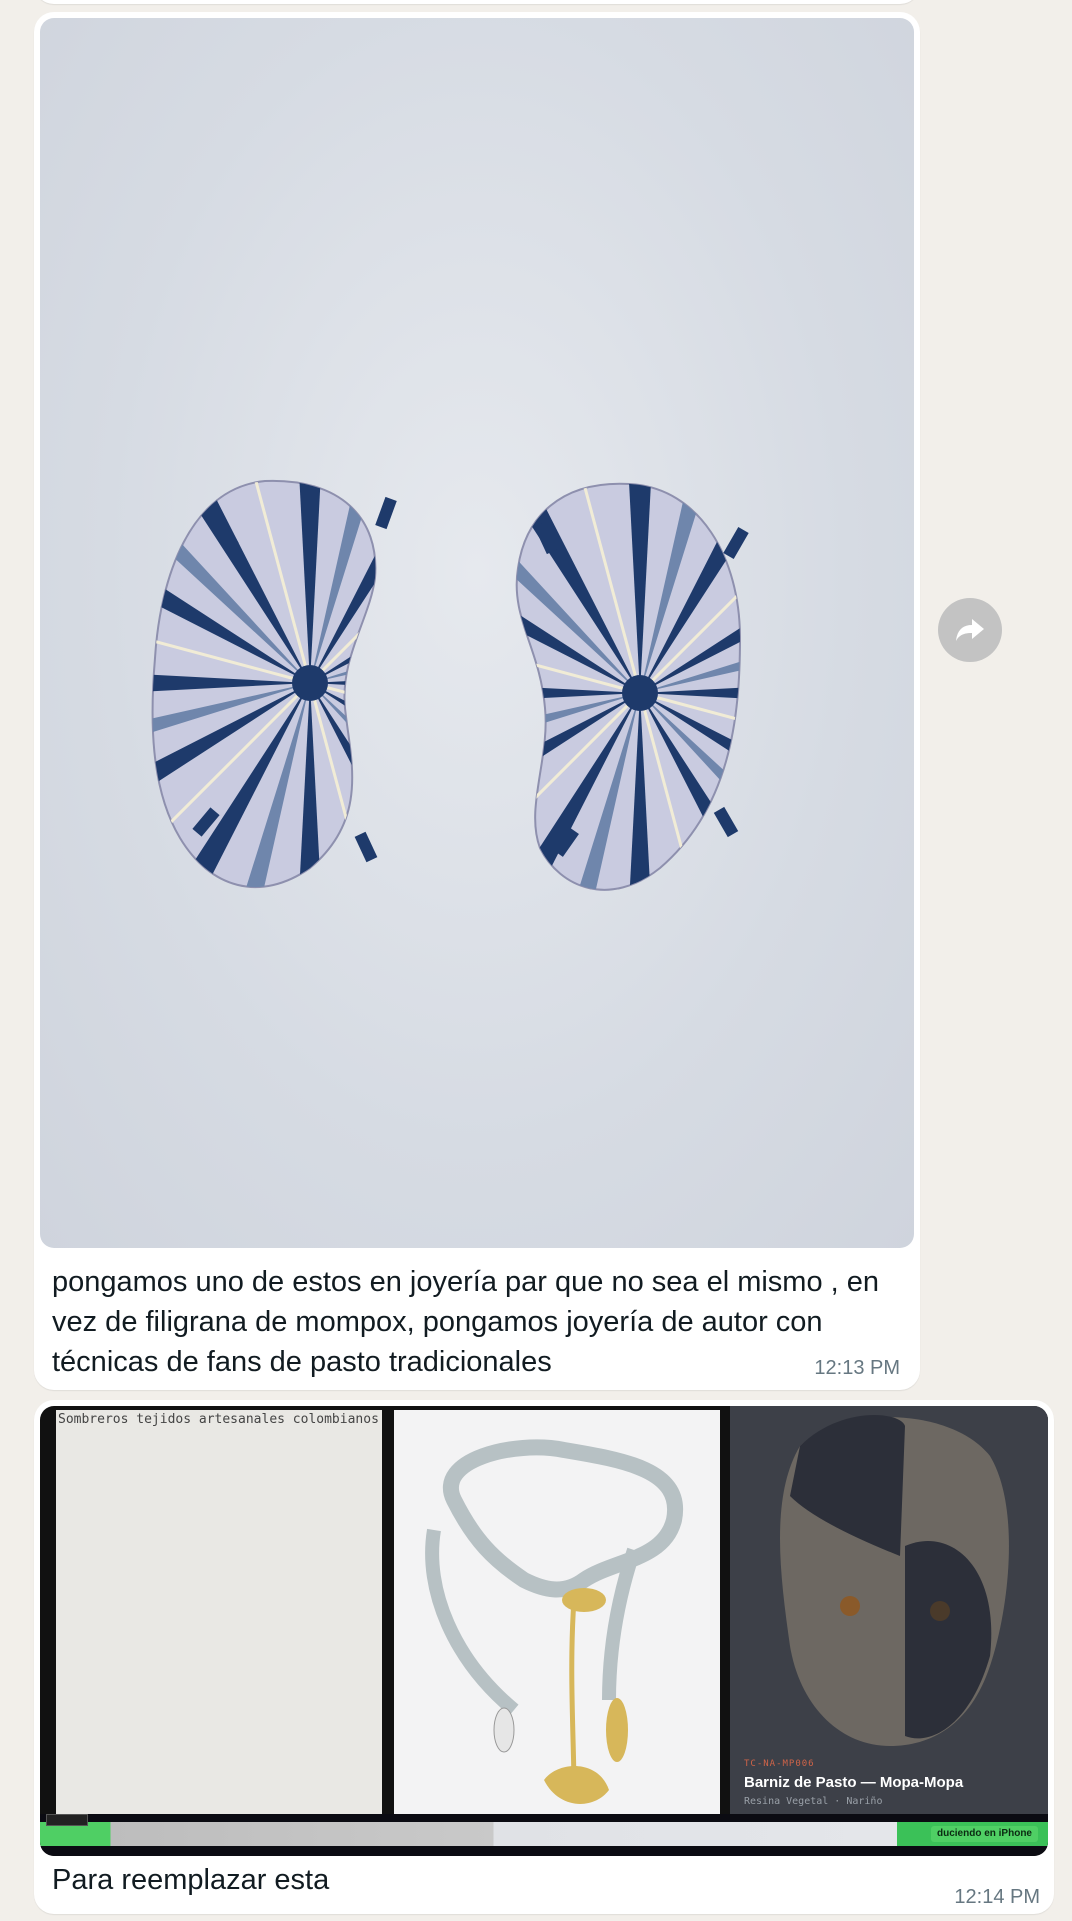 The width and height of the screenshot is (1072, 1921). Describe the element at coordinates (191, 1880) in the screenshot. I see `message-text: Para reemplazar esta` at that location.